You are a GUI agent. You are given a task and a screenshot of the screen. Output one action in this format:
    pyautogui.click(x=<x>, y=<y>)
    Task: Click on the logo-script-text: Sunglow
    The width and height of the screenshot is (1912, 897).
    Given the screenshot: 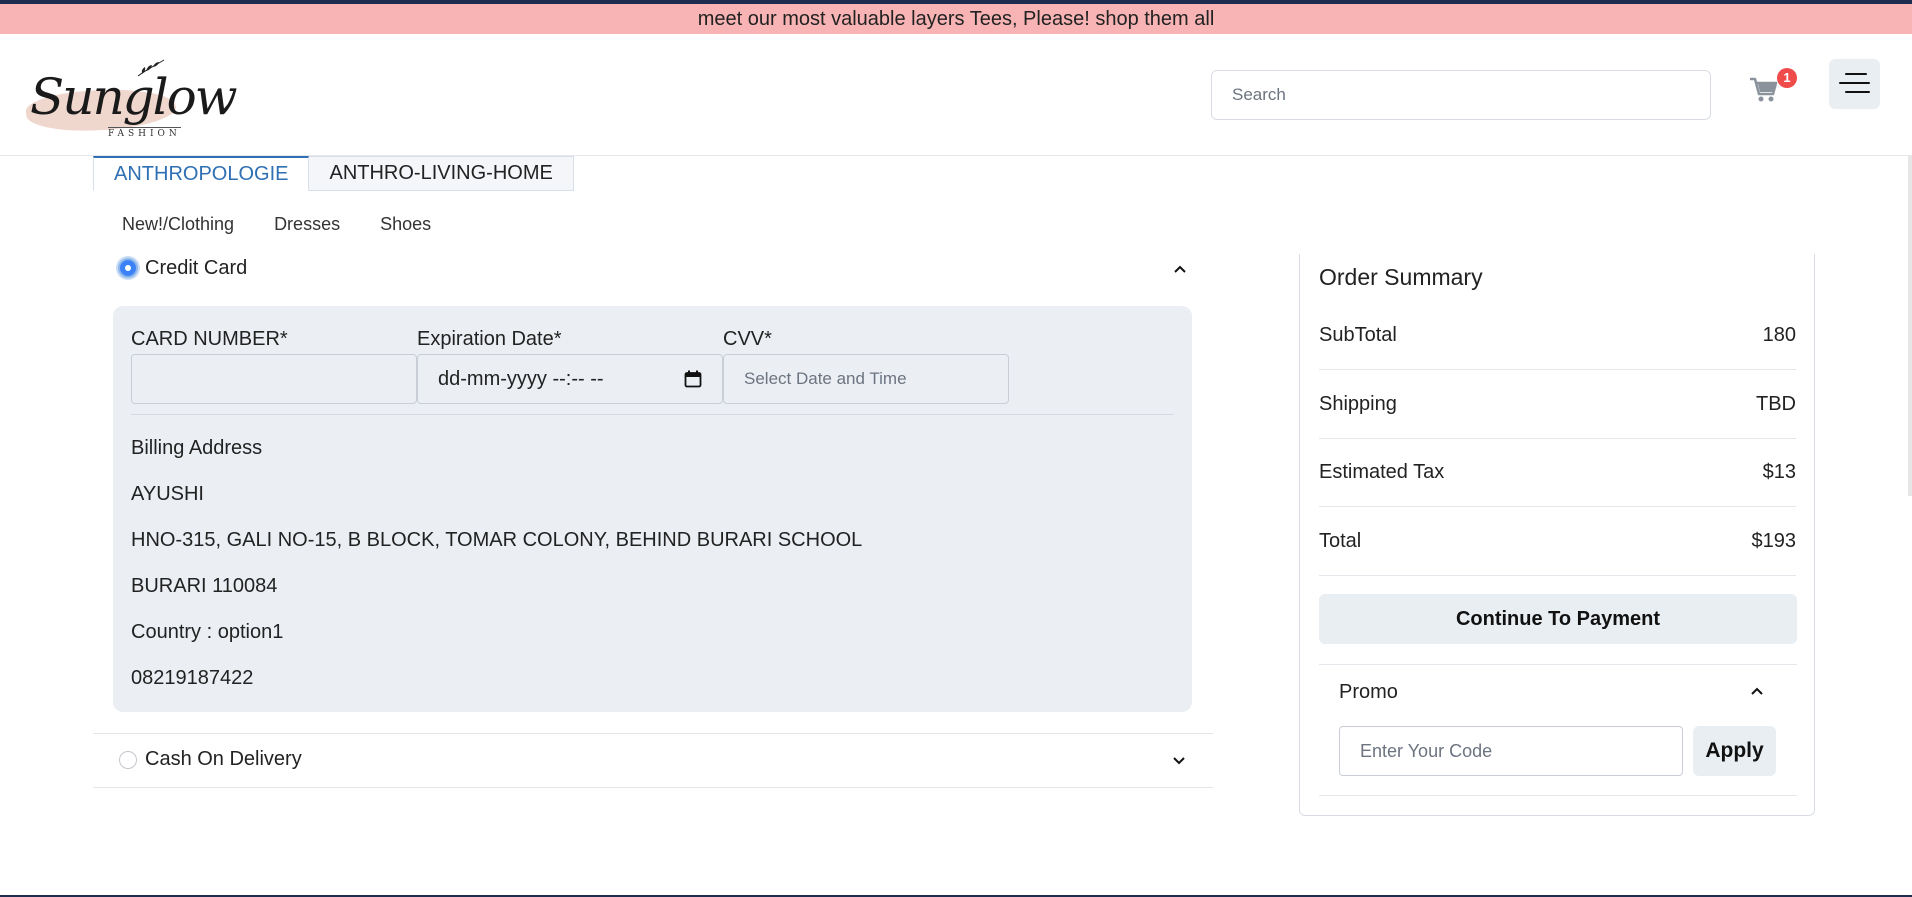 What is the action you would take?
    pyautogui.click(x=134, y=97)
    